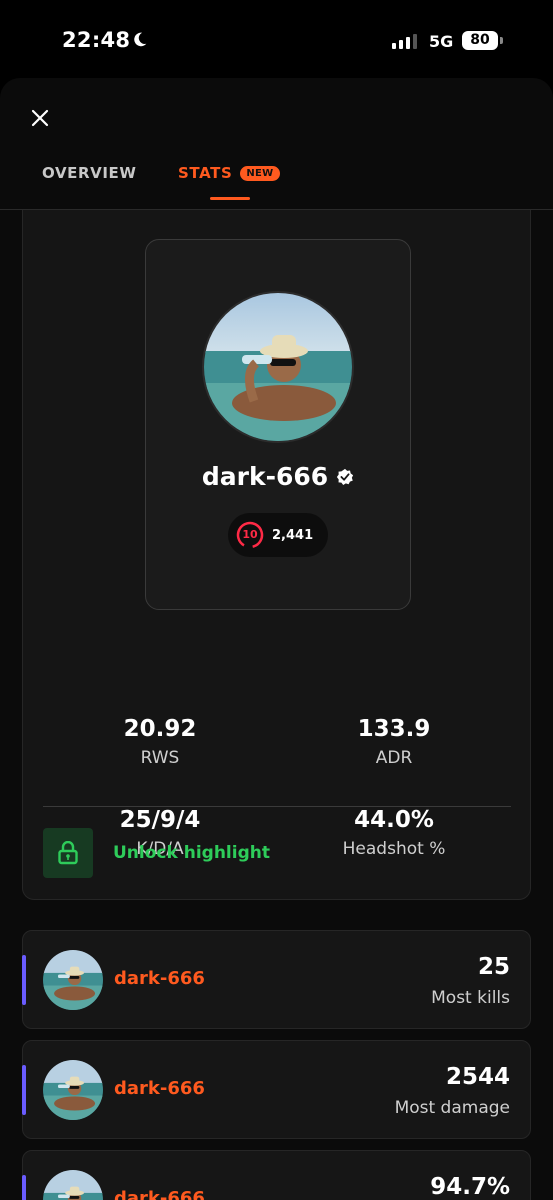 The image size is (553, 1200). I want to click on lock-icon, so click(68, 853).